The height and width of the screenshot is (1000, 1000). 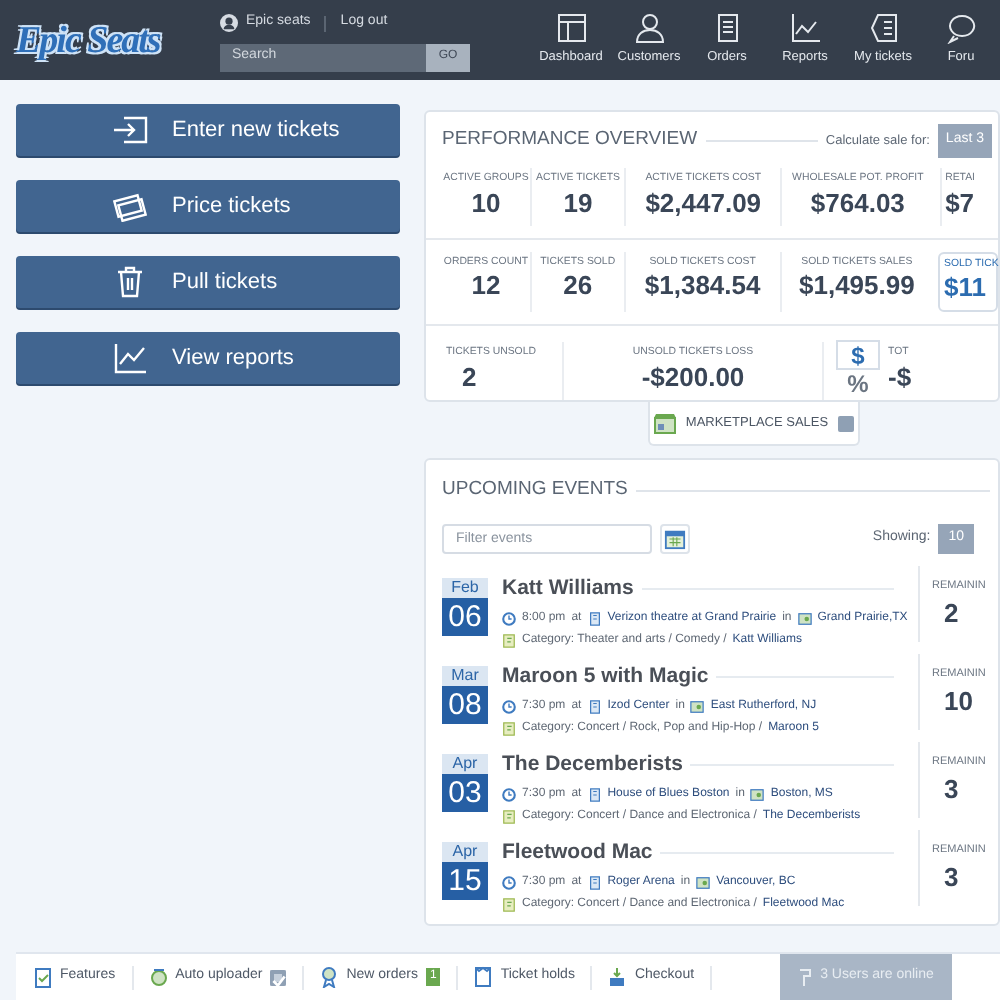 I want to click on stat-value: 26, so click(x=578, y=287).